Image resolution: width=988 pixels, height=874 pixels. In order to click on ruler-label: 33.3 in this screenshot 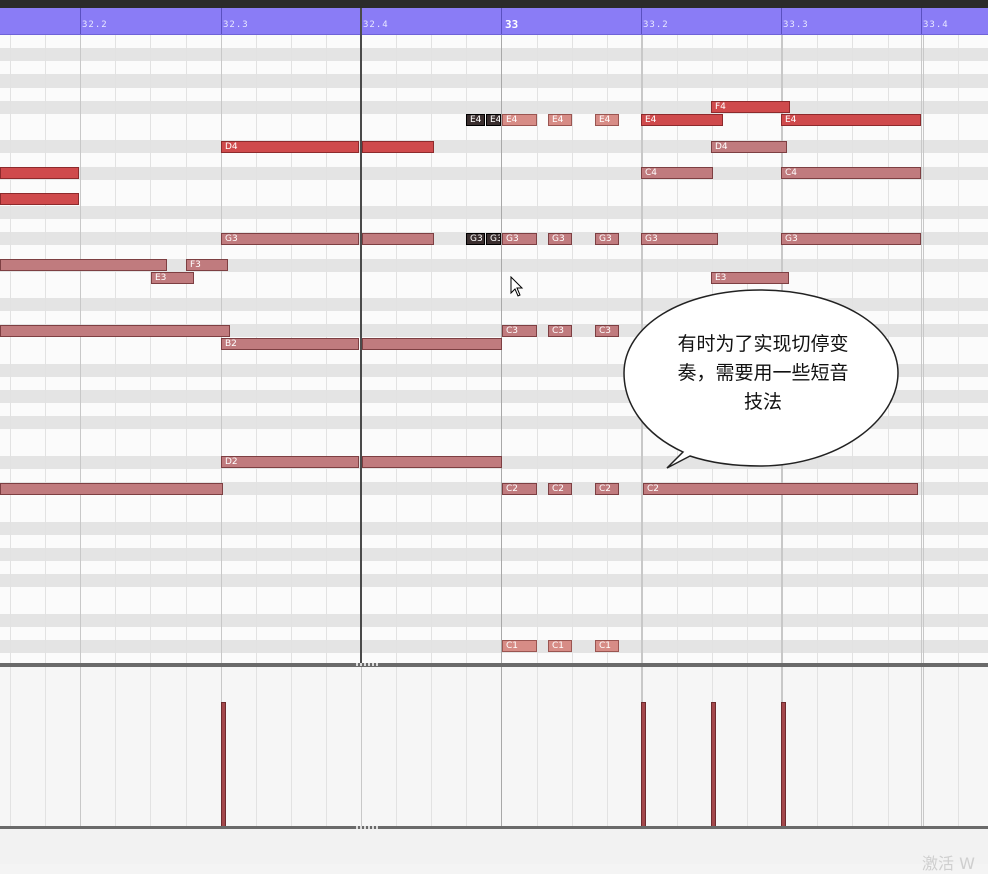, I will do `click(796, 25)`.